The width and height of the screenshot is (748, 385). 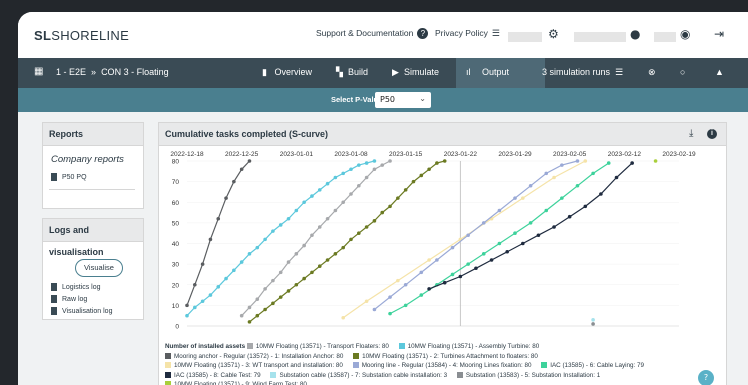 I want to click on grid-icon: ▦, so click(x=38, y=71).